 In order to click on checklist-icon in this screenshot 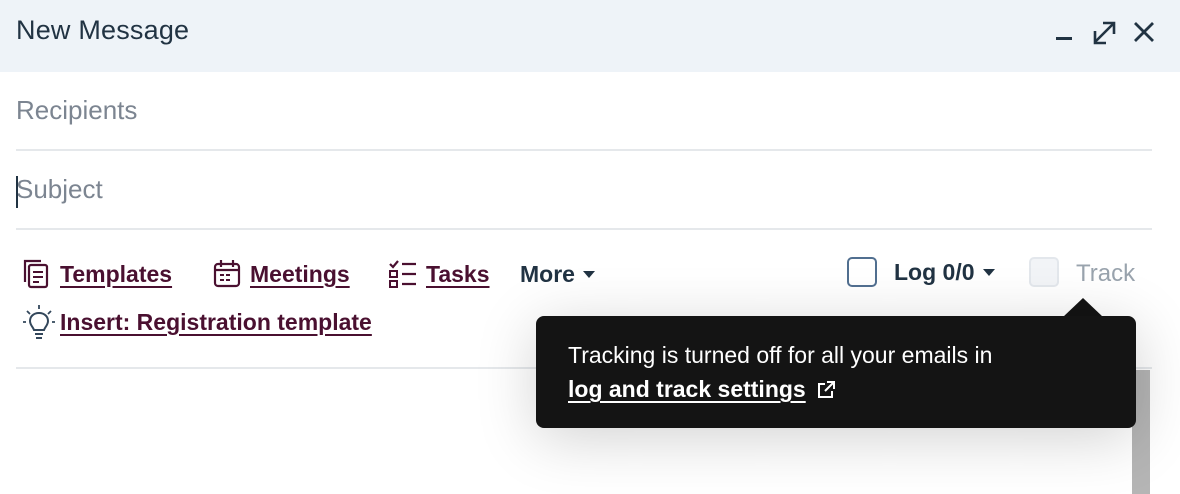, I will do `click(402, 274)`.